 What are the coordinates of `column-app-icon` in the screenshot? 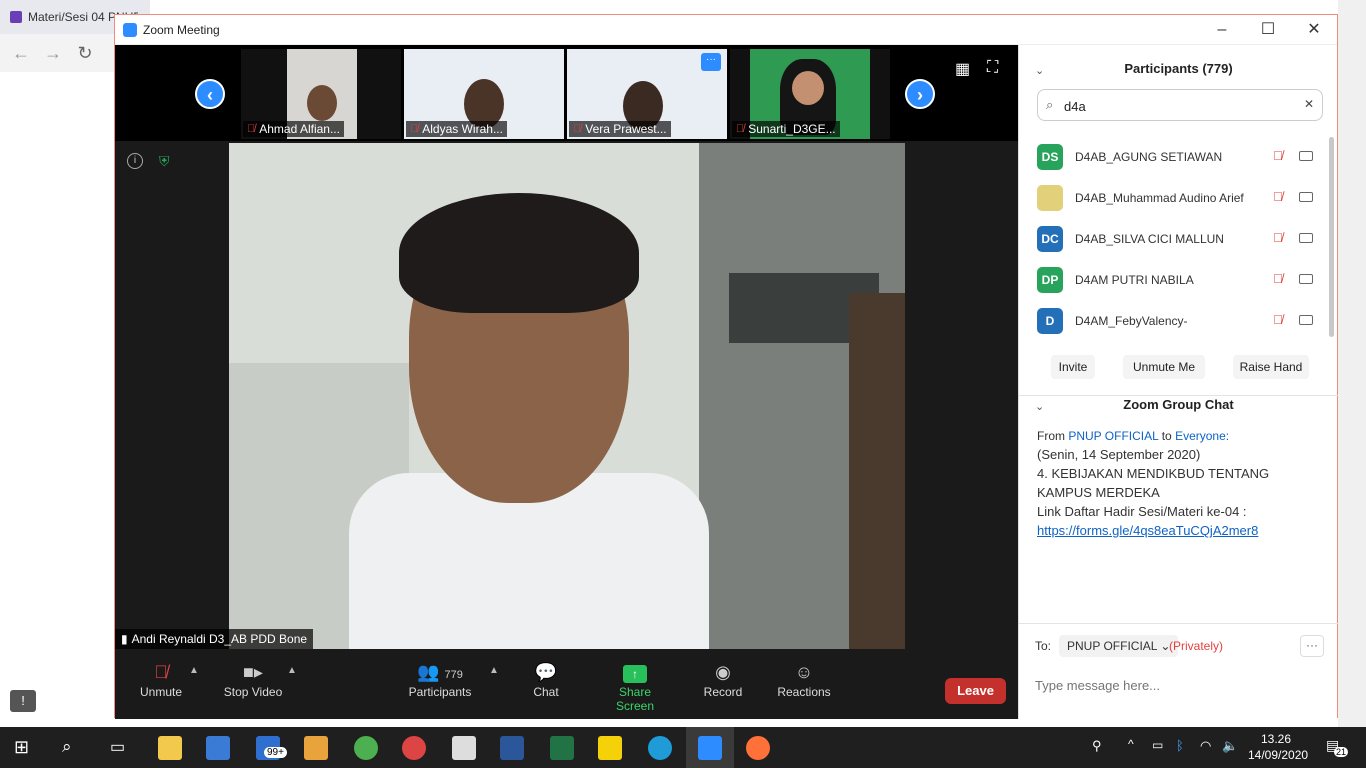 It's located at (464, 748).